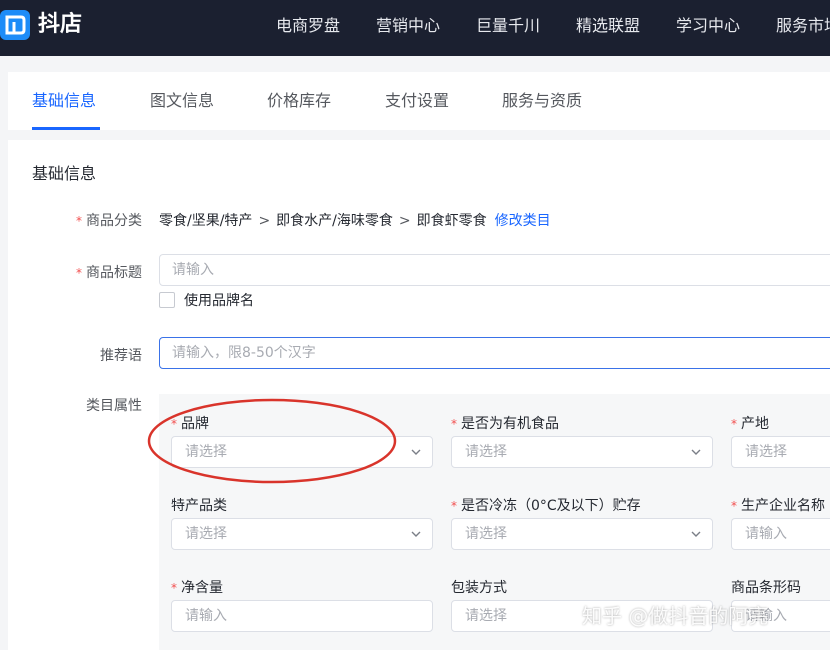 The width and height of the screenshot is (830, 650). I want to click on product-tabs: 基础信息 图文信息 价格库存 支付设置 服务与资质, so click(419, 101).